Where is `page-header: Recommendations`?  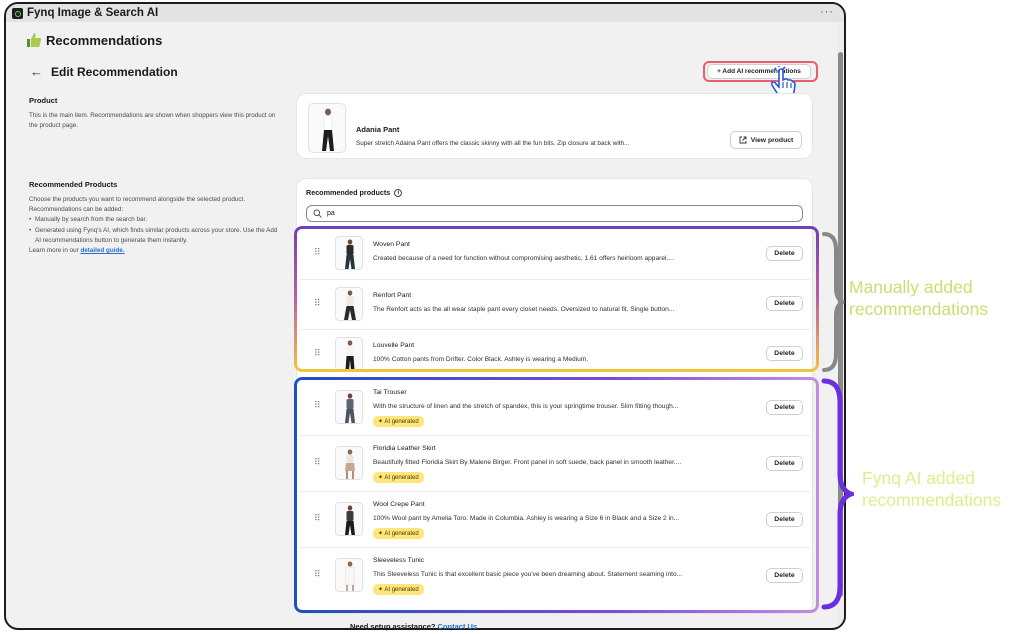 page-header: Recommendations is located at coordinates (94, 40).